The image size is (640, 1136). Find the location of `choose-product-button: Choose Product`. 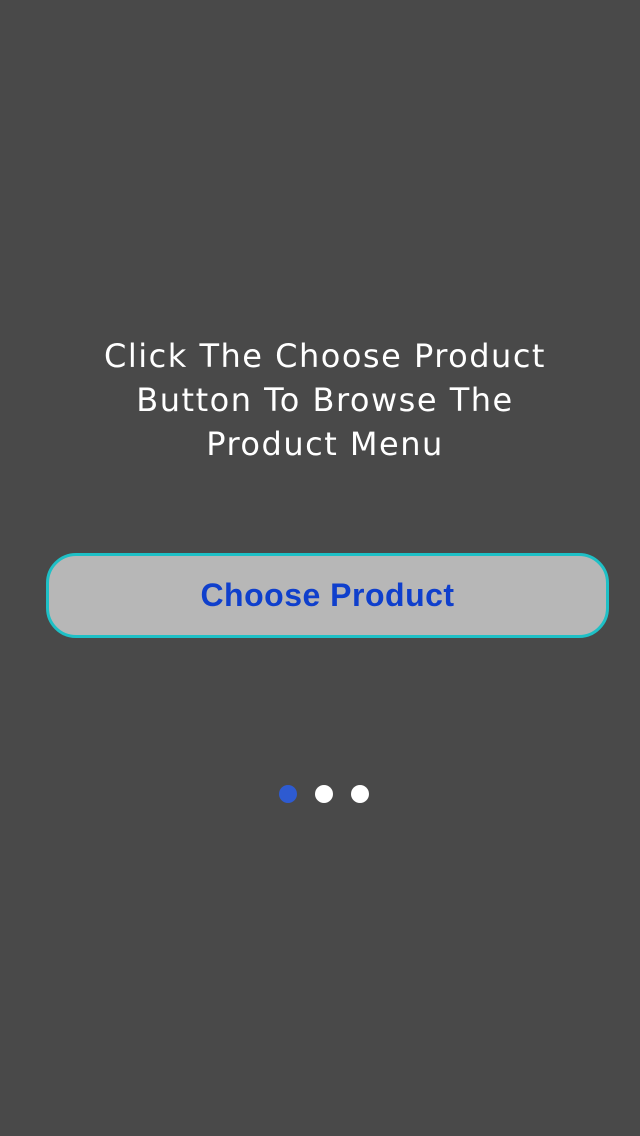

choose-product-button: Choose Product is located at coordinates (327, 595).